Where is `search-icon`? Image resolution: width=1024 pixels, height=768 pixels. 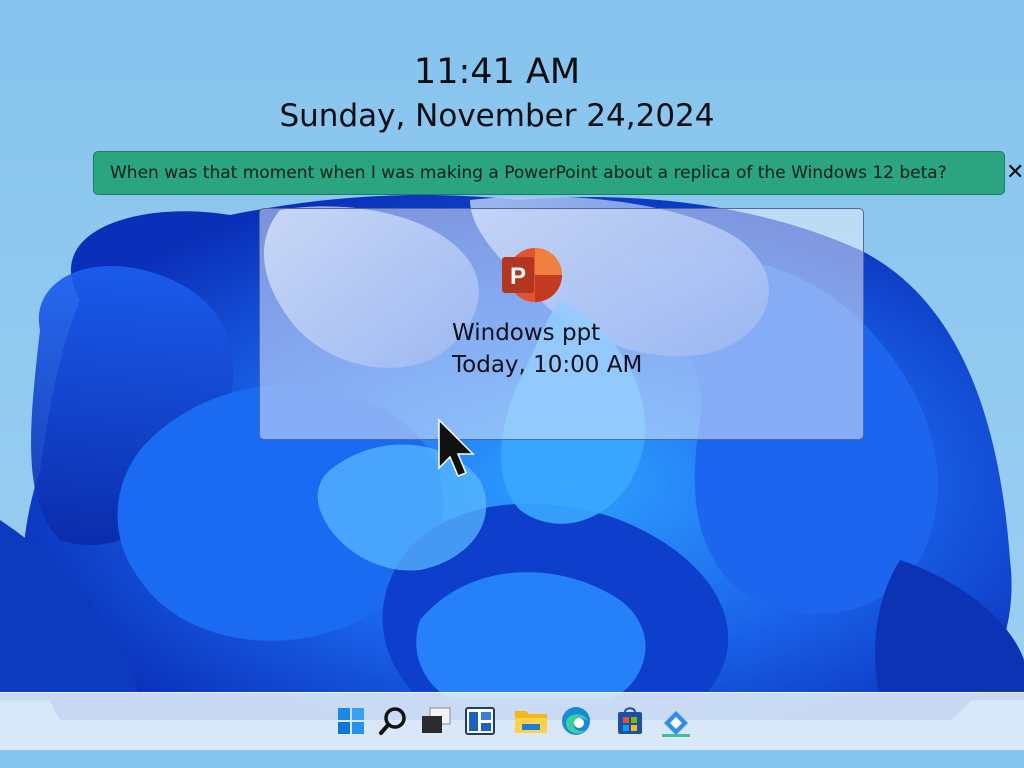 search-icon is located at coordinates (394, 721).